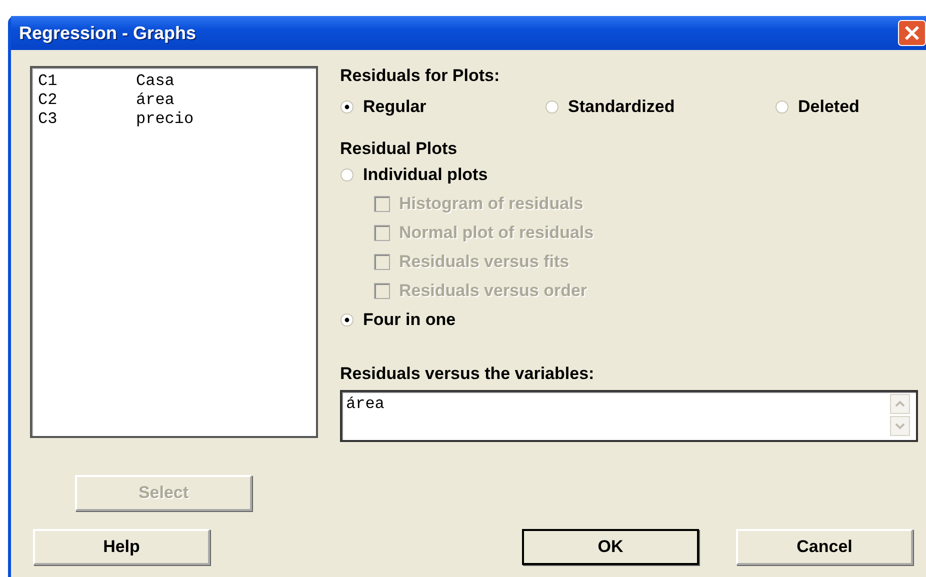  Describe the element at coordinates (621, 106) in the screenshot. I see `radio-label: Standardized` at that location.